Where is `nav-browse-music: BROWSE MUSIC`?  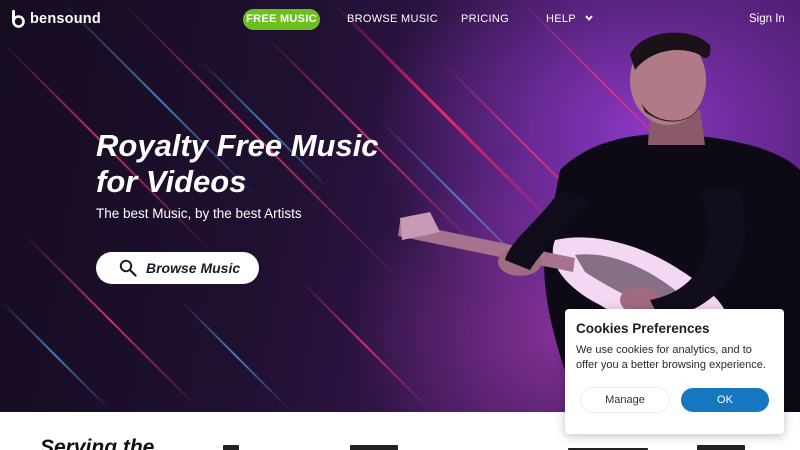
nav-browse-music: BROWSE MUSIC is located at coordinates (392, 19).